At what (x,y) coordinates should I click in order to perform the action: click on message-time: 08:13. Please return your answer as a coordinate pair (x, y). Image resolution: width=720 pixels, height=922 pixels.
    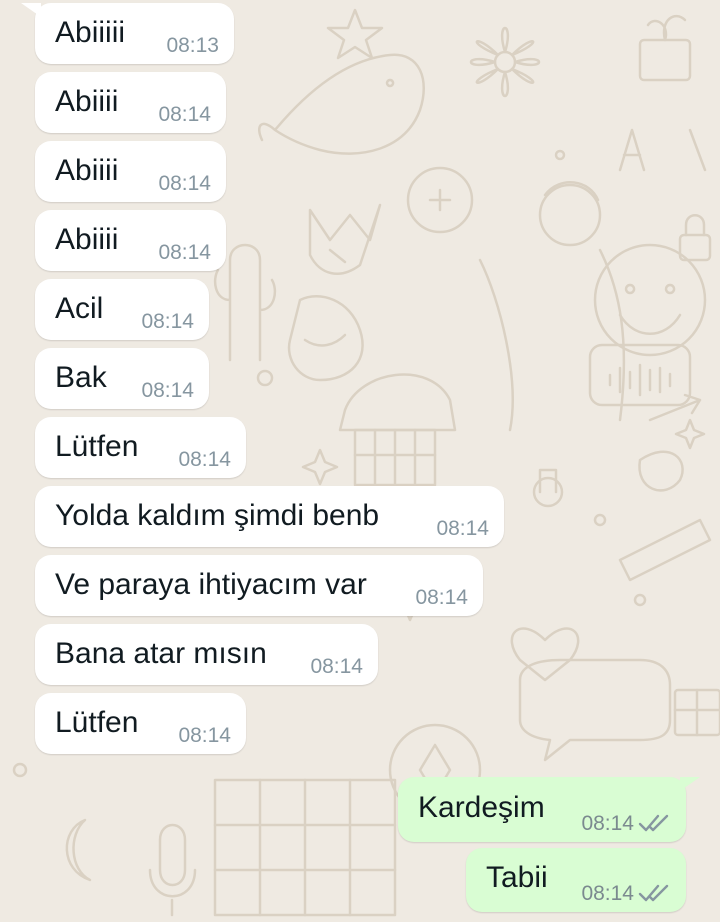
    Looking at the image, I should click on (192, 45).